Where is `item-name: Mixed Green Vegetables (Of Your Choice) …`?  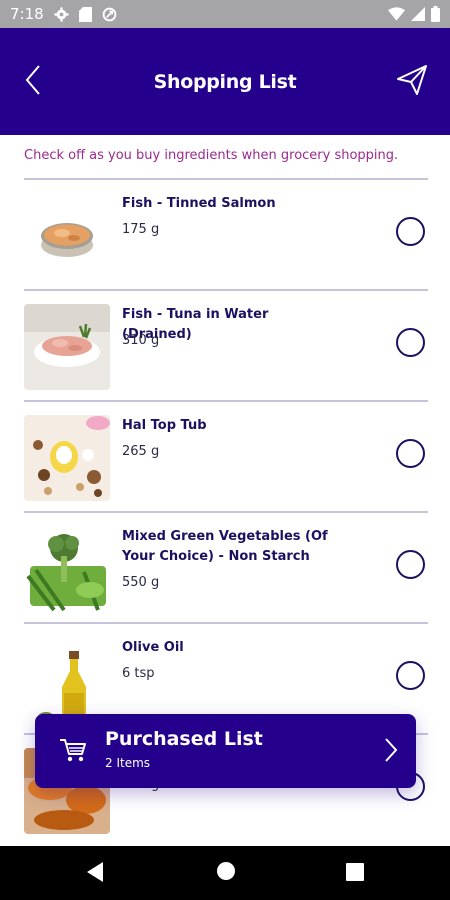 item-name: Mixed Green Vegetables (Of Your Choice) … is located at coordinates (225, 546).